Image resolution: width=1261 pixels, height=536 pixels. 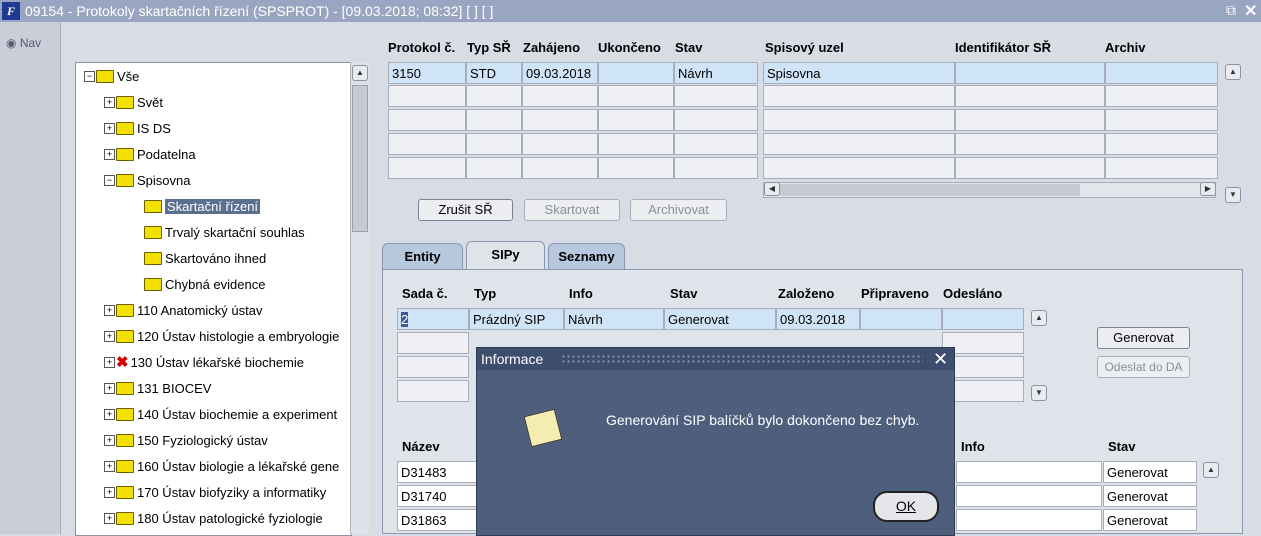 What do you see at coordinates (494, 73) in the screenshot?
I see `protocol-cell-type: STD` at bounding box center [494, 73].